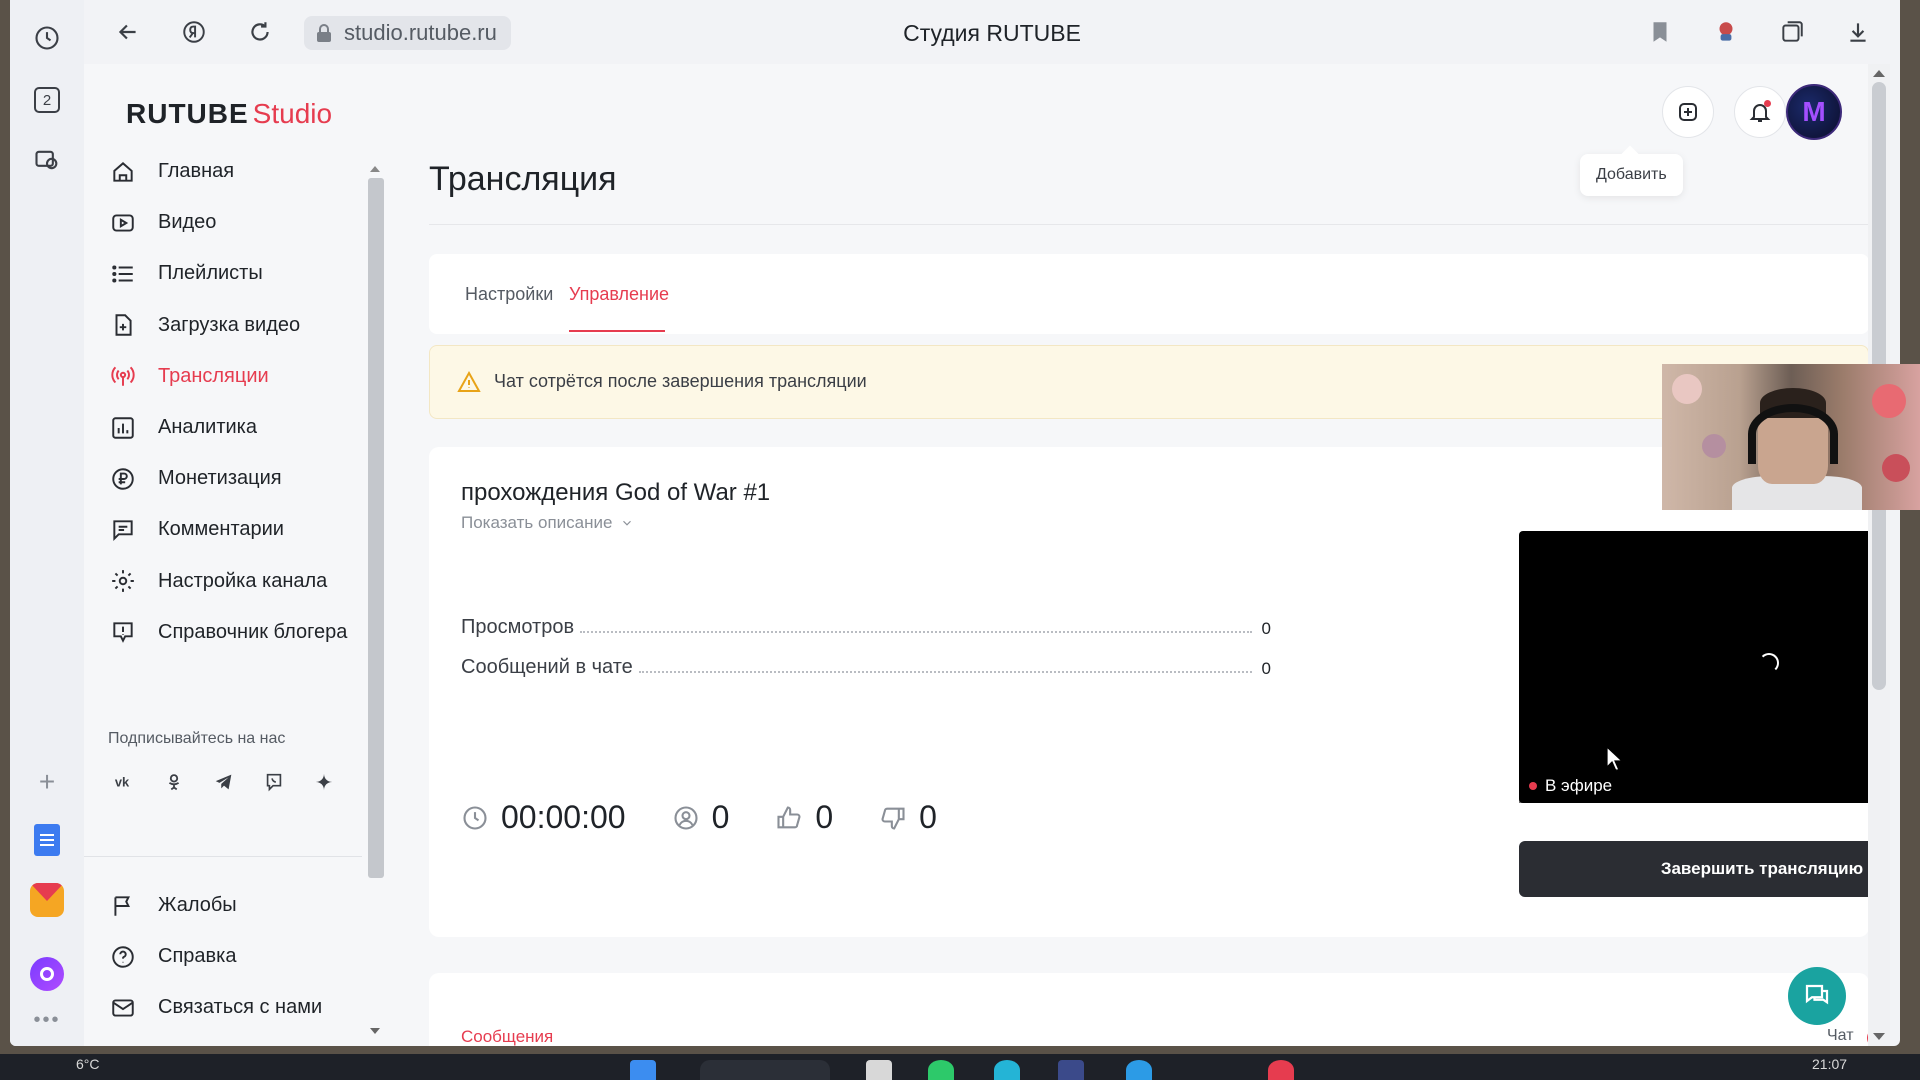 The image size is (1920, 1080). I want to click on sidebar-item-label: Справочник блогера, so click(253, 631).